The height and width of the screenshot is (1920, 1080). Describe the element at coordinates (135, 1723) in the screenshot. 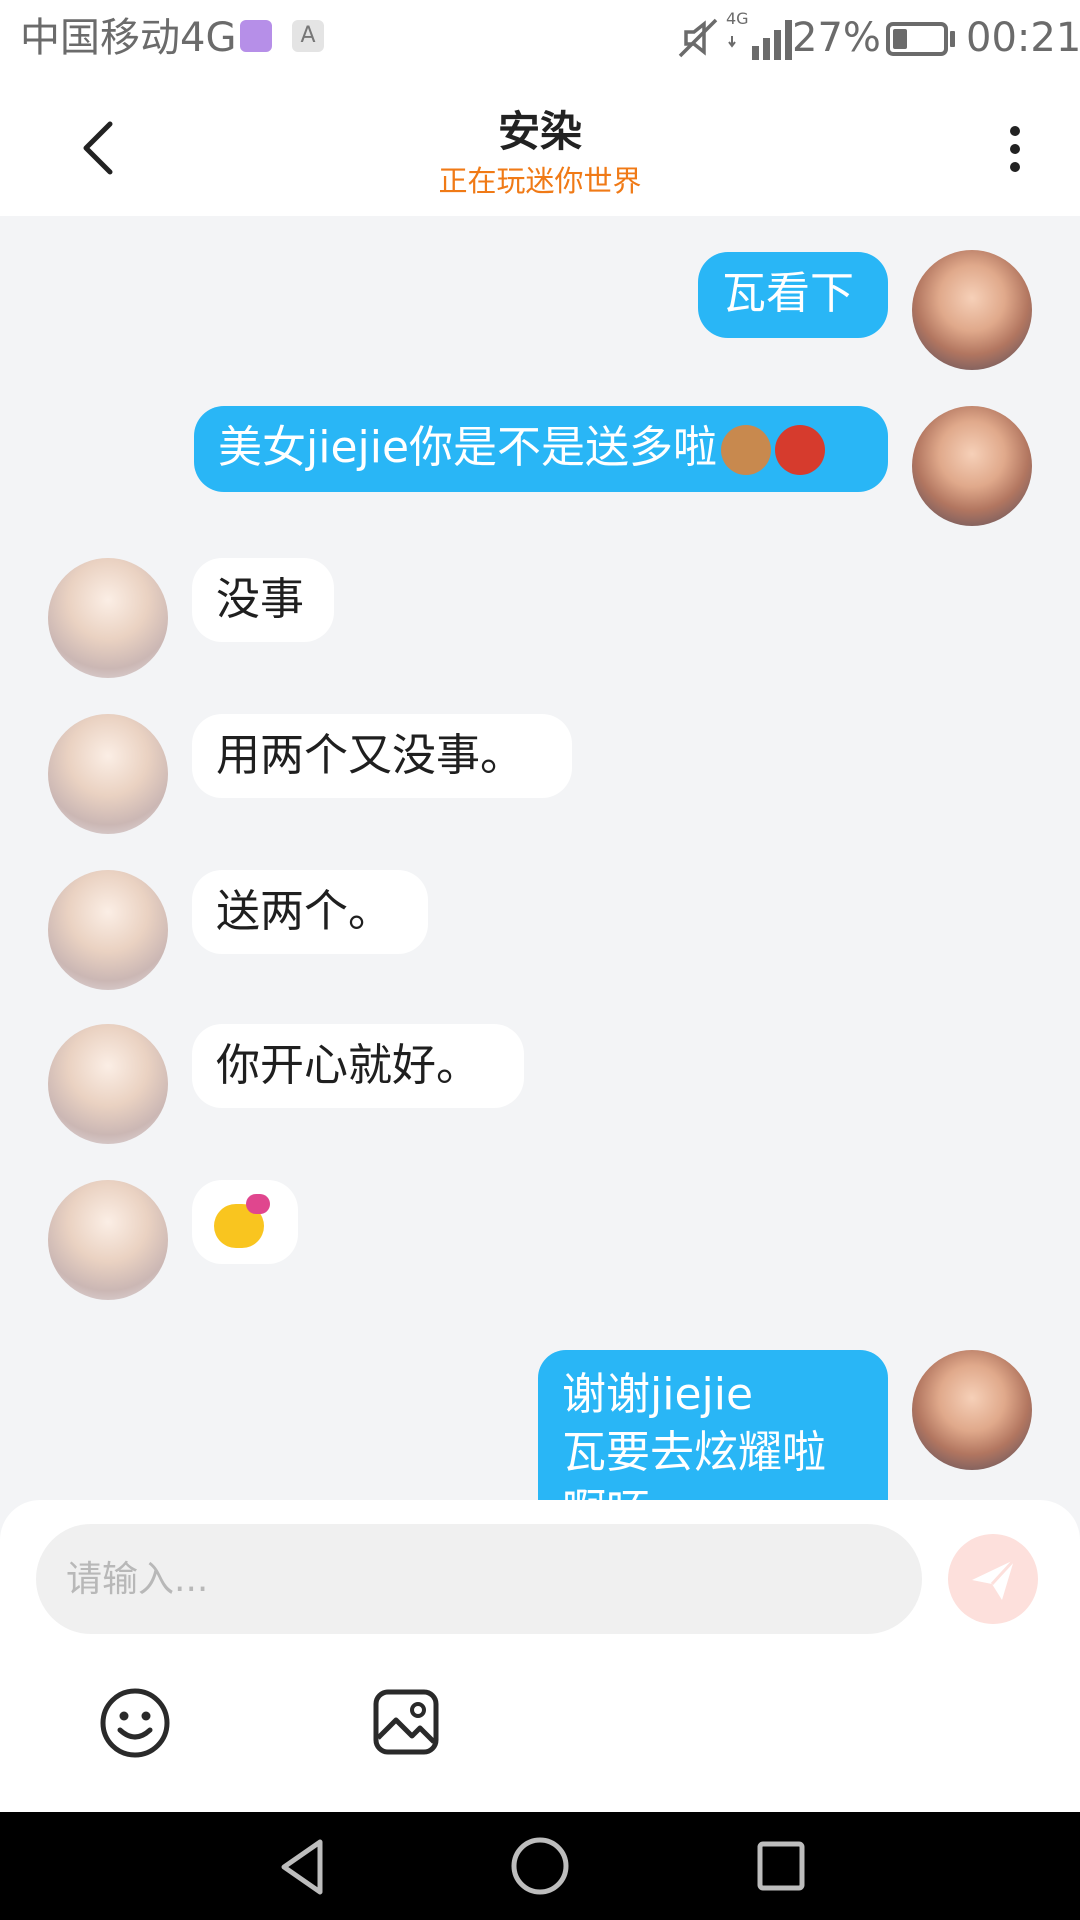

I see `emoji-icon` at that location.